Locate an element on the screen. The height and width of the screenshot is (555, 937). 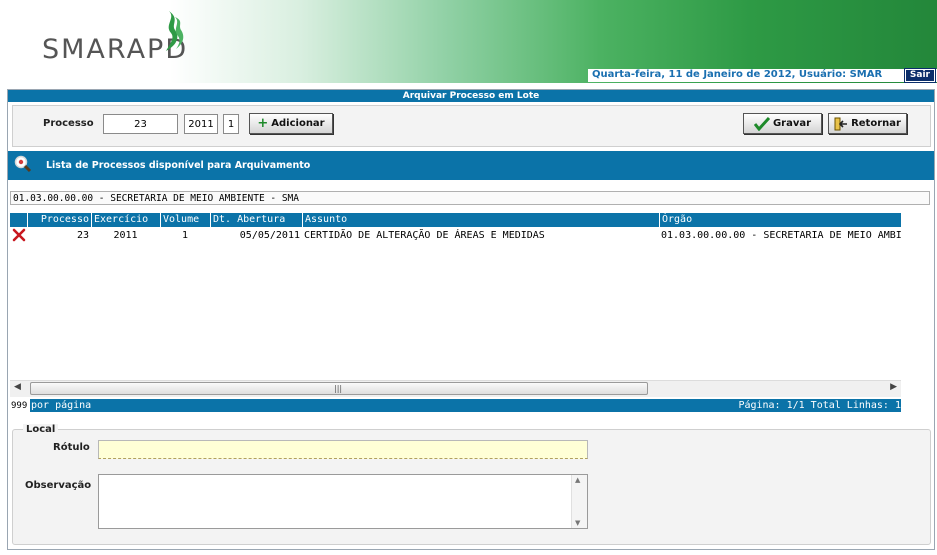
pagination-info: Página: 1/1 Total Linhas: 1 is located at coordinates (819, 405).